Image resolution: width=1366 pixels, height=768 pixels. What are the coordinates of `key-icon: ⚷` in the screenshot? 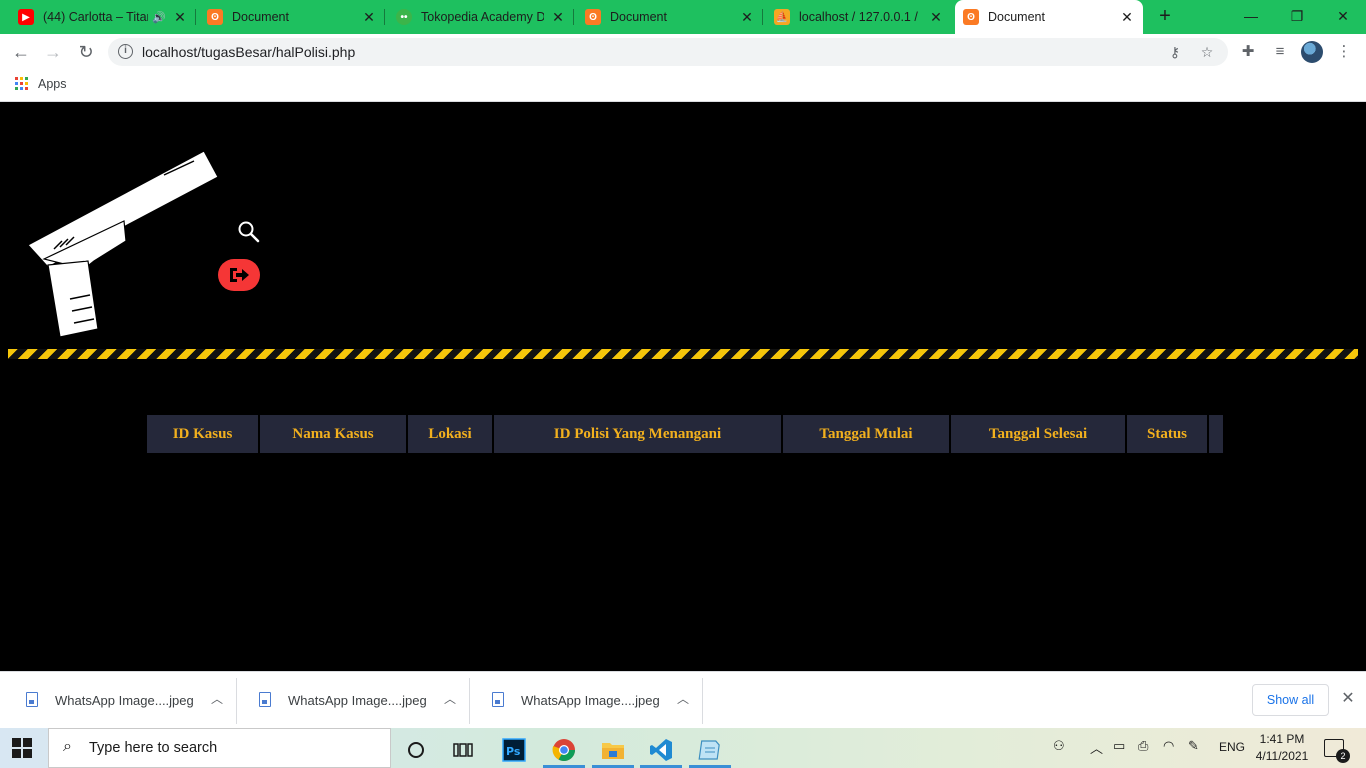 It's located at (1175, 52).